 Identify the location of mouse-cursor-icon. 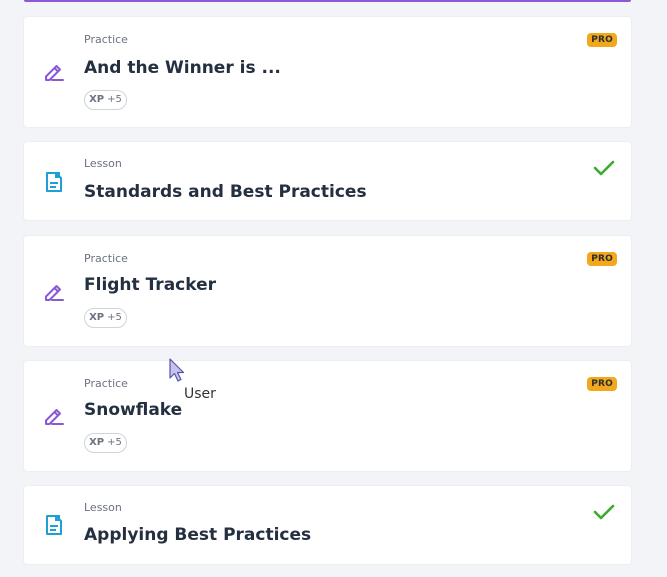
(177, 371).